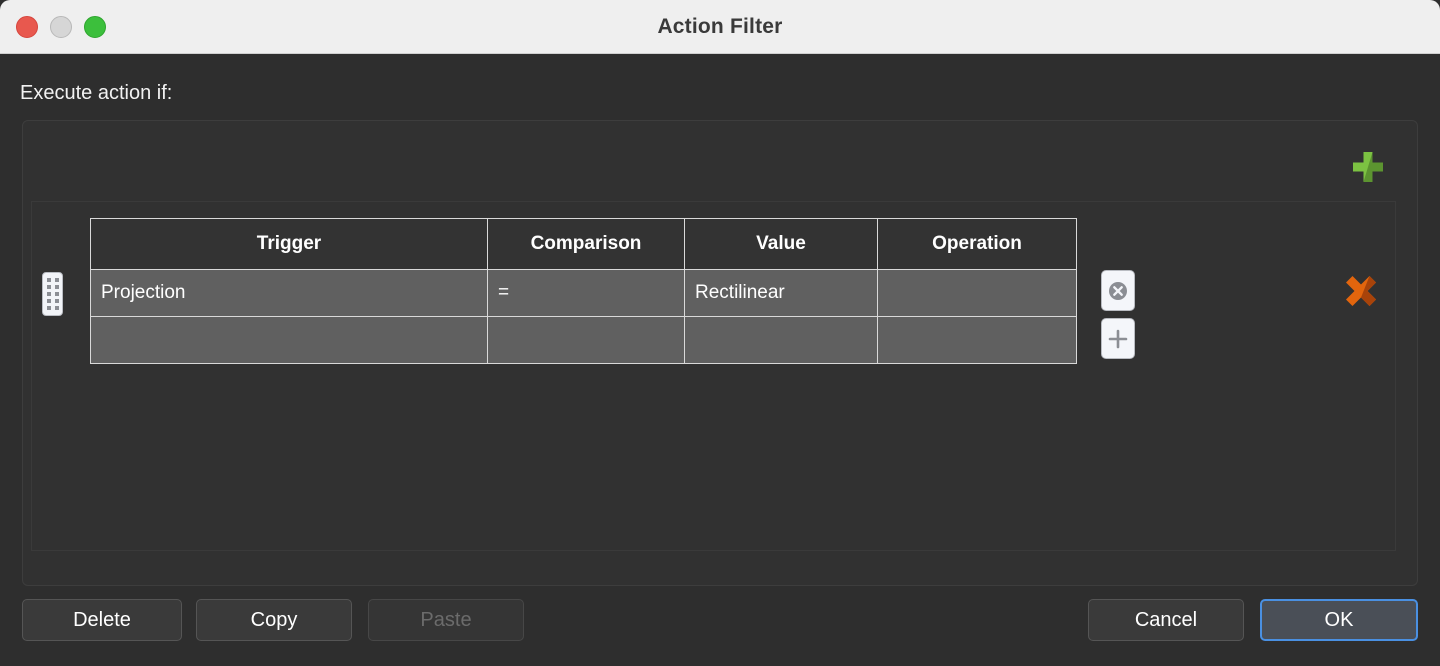 This screenshot has width=1440, height=666. Describe the element at coordinates (274, 620) in the screenshot. I see `copy-button: Copy` at that location.